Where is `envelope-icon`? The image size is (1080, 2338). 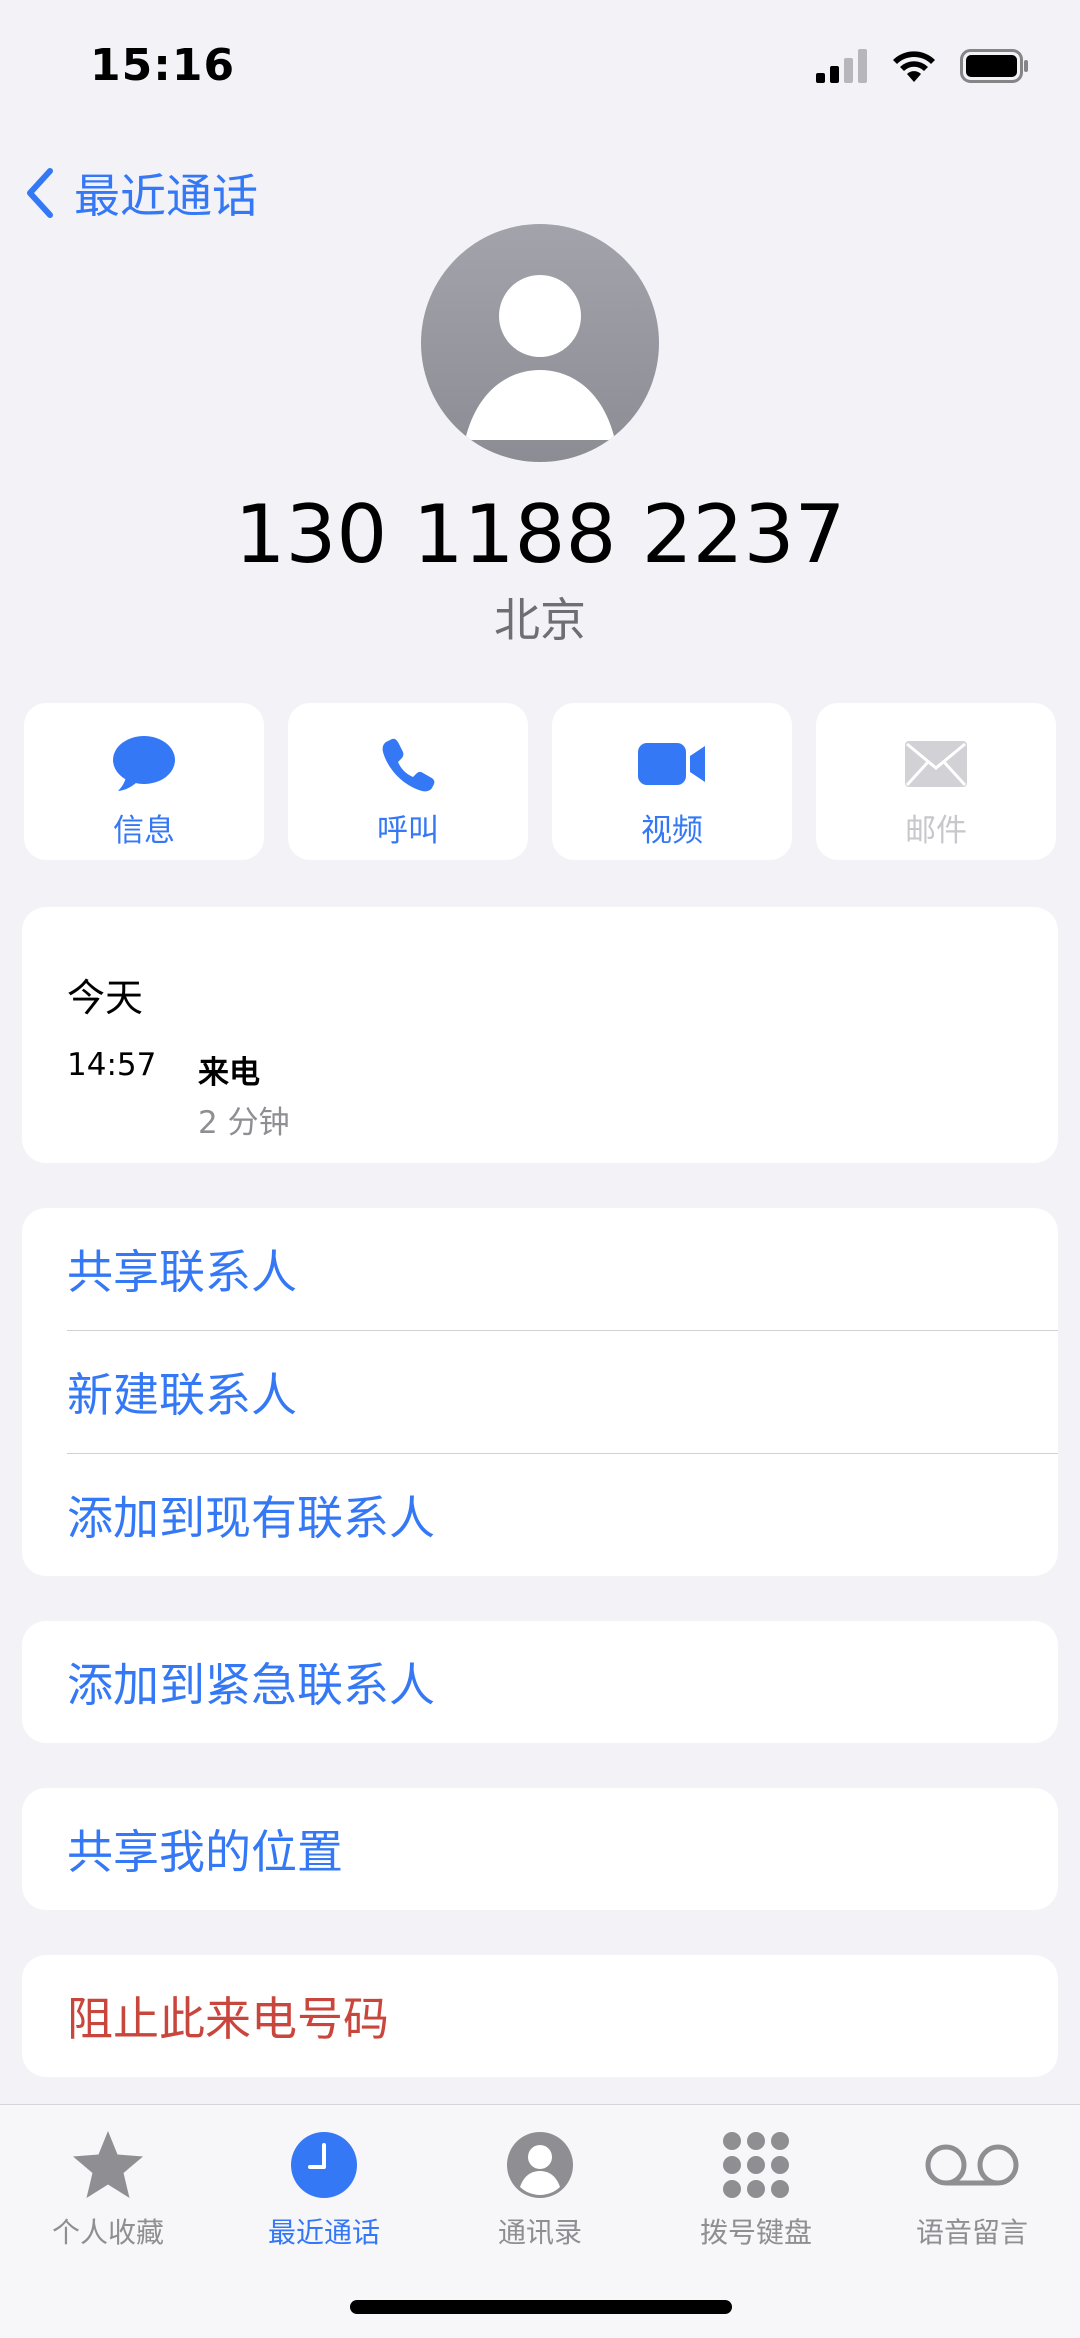
envelope-icon is located at coordinates (936, 764).